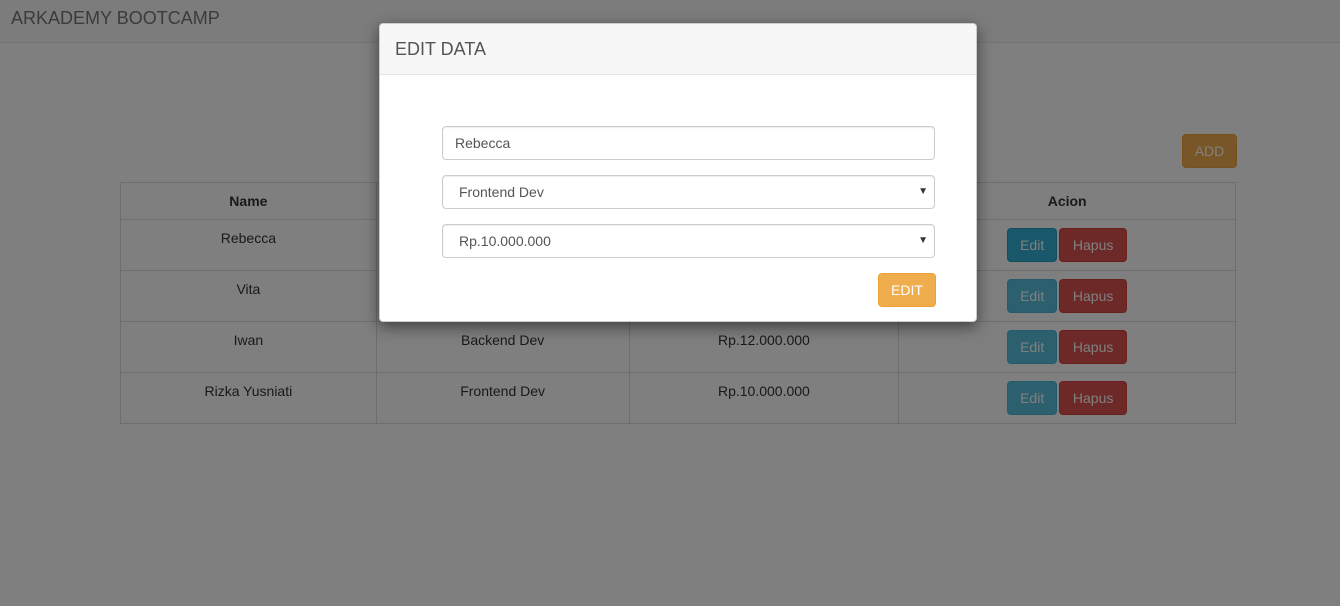  What do you see at coordinates (688, 143) in the screenshot?
I see `name-input: Rebecca` at bounding box center [688, 143].